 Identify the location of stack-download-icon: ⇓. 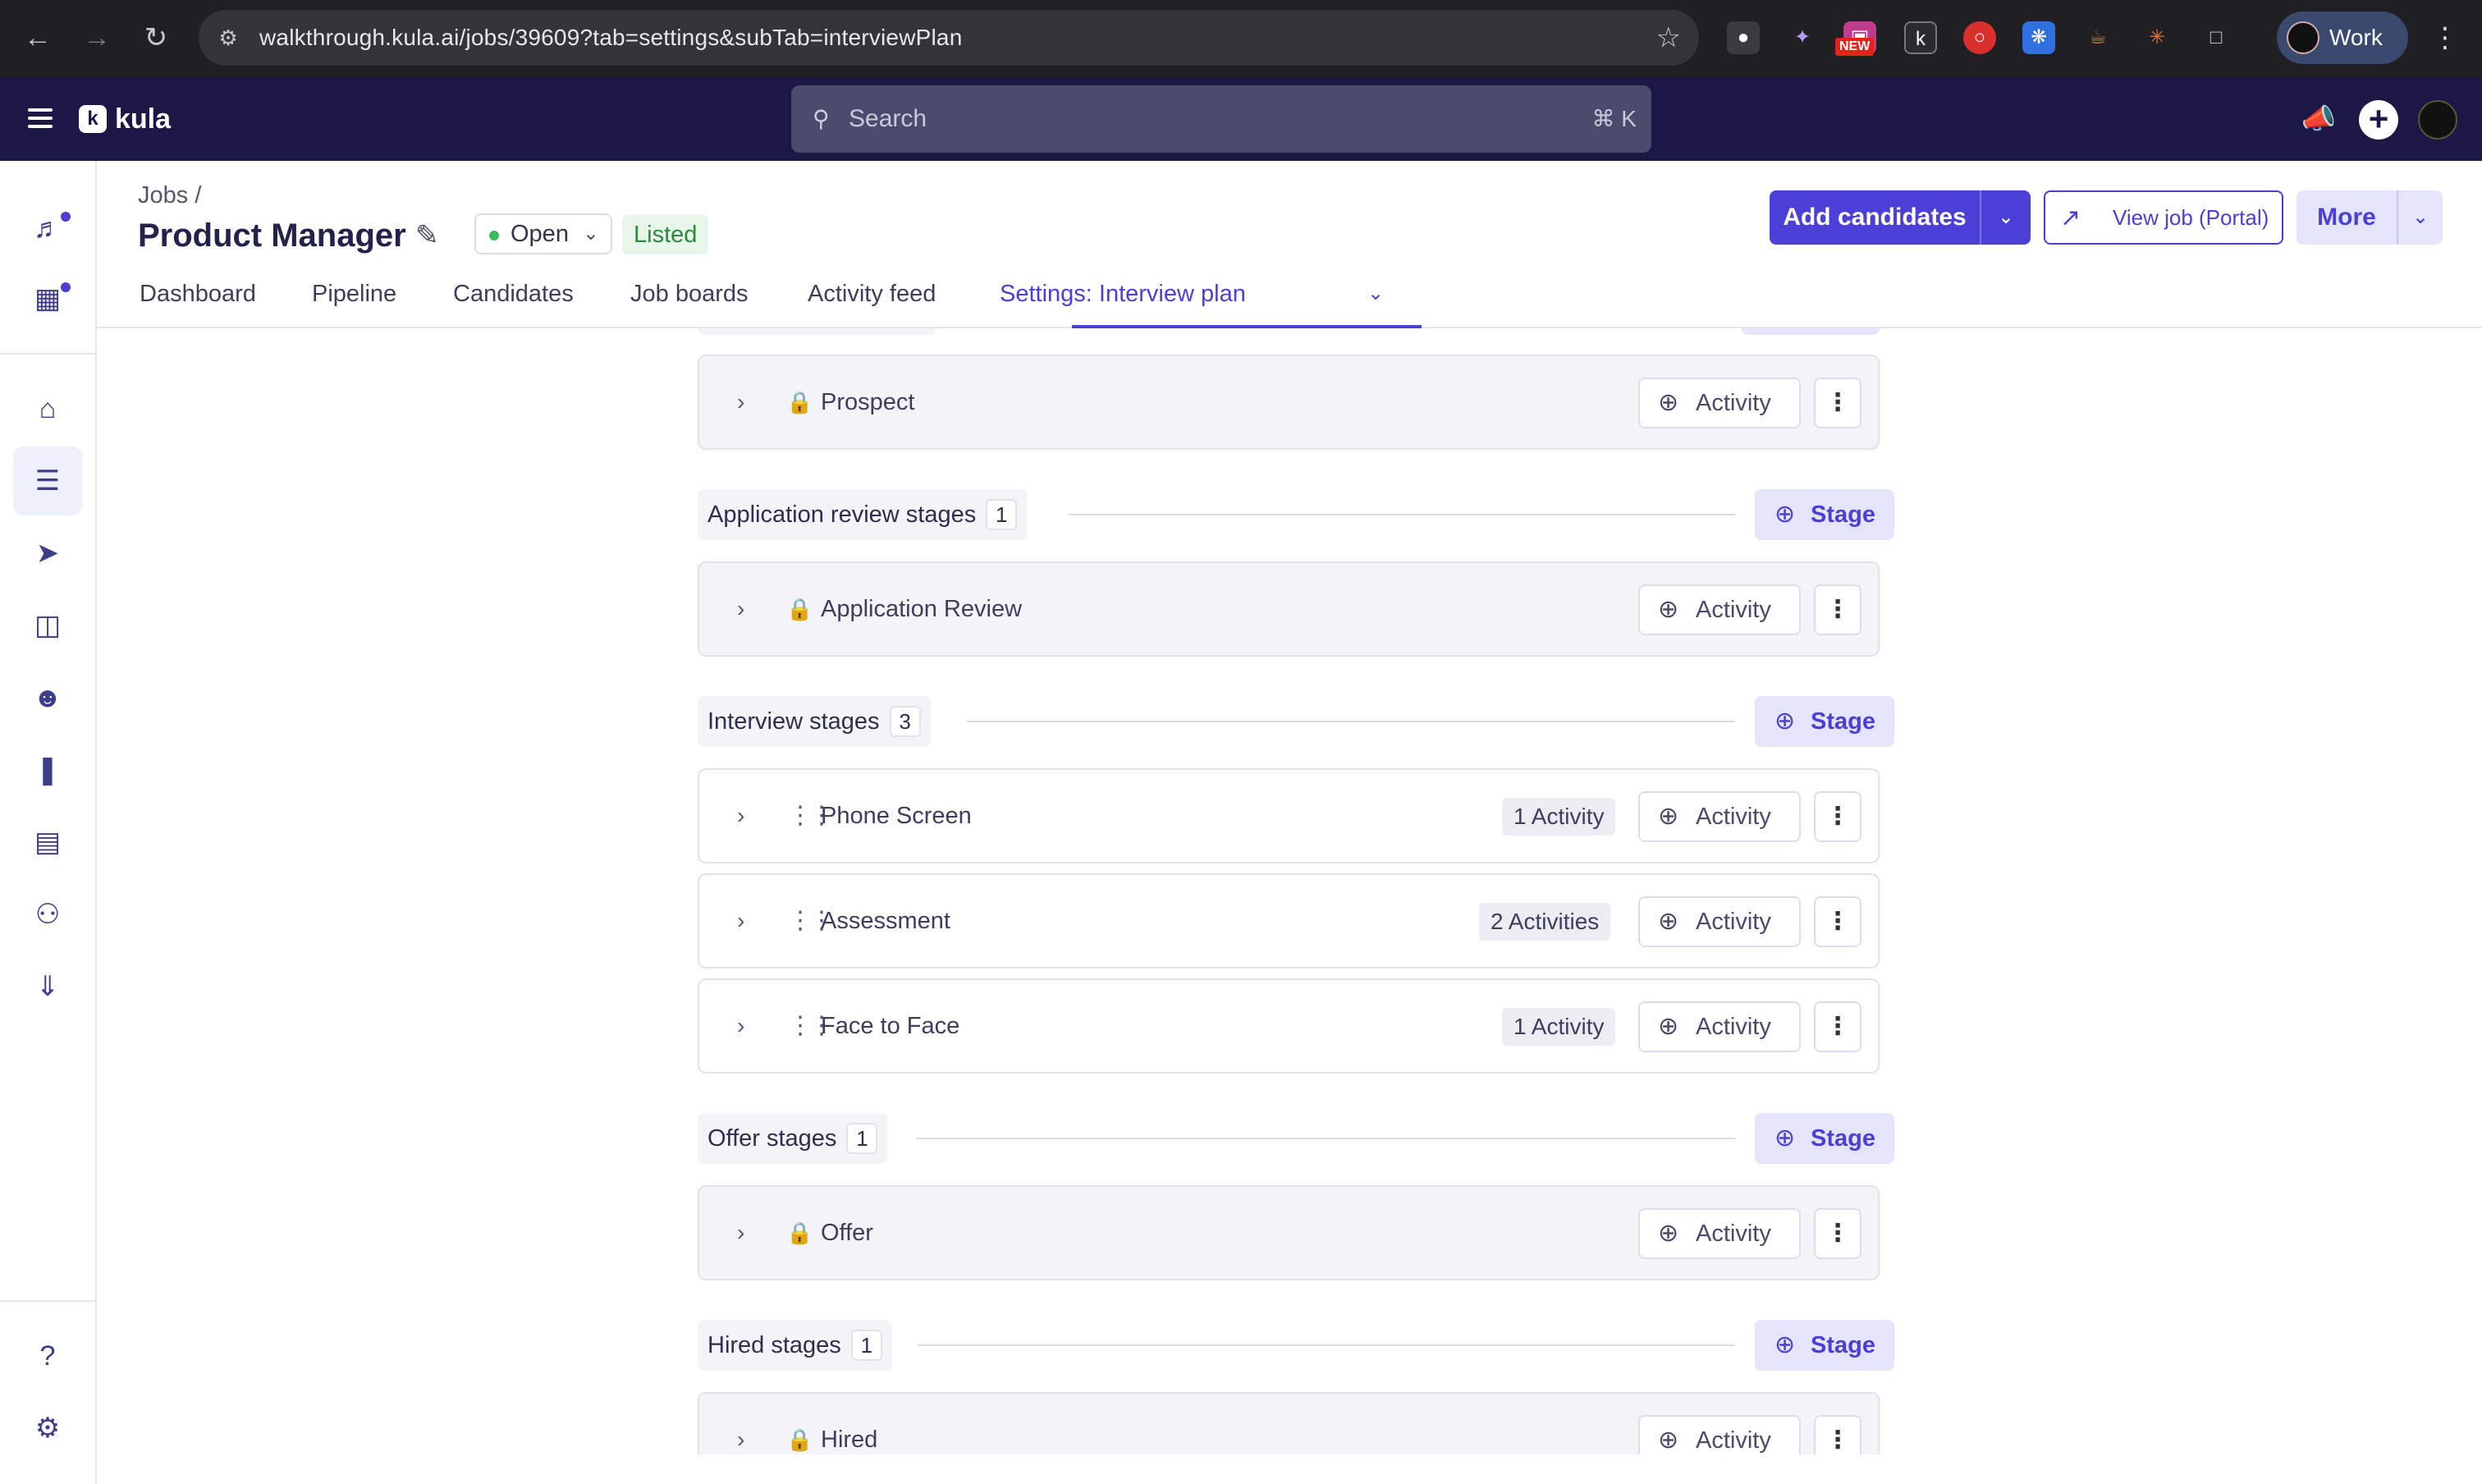
(47, 986).